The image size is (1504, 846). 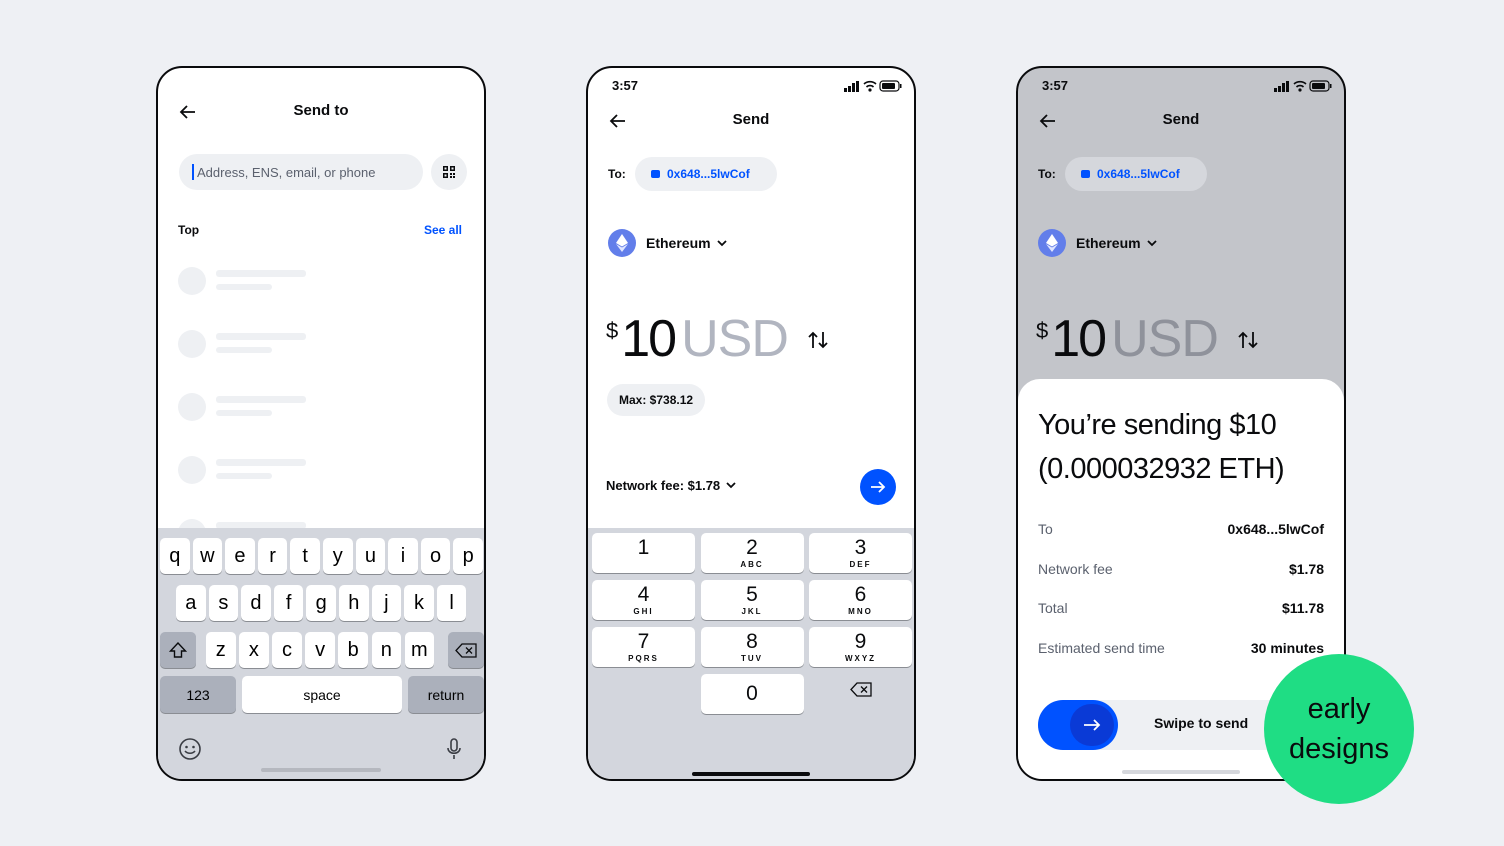 I want to click on key-g: g, so click(x=321, y=603).